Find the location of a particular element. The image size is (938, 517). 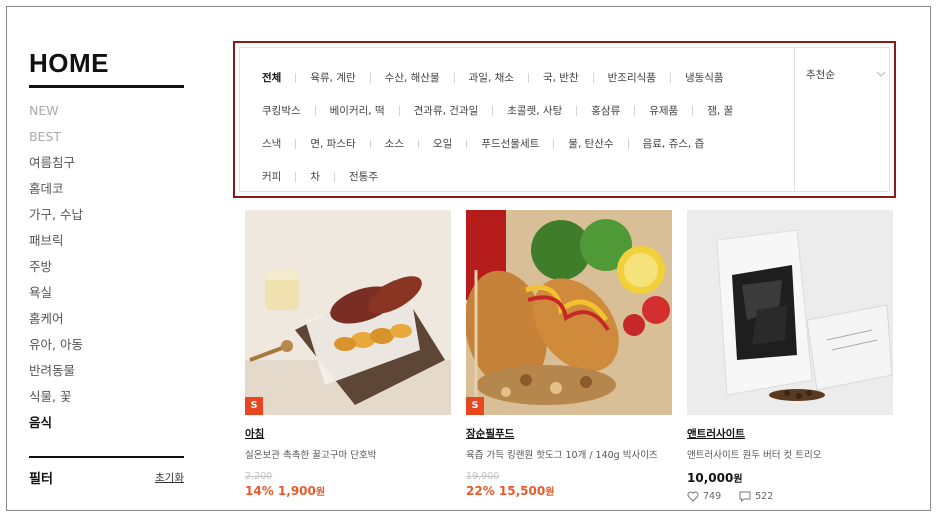

sidebar-item-best: BEST is located at coordinates (110, 137).